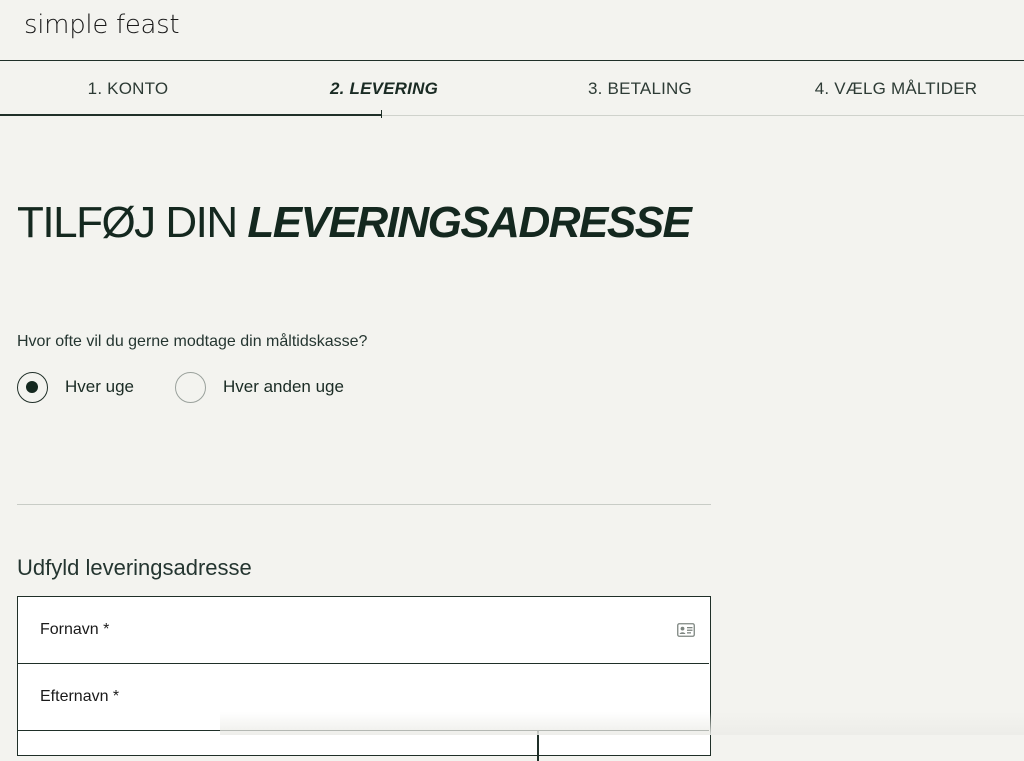  Describe the element at coordinates (640, 88) in the screenshot. I see `step-betaling: 3. BETALING` at that location.